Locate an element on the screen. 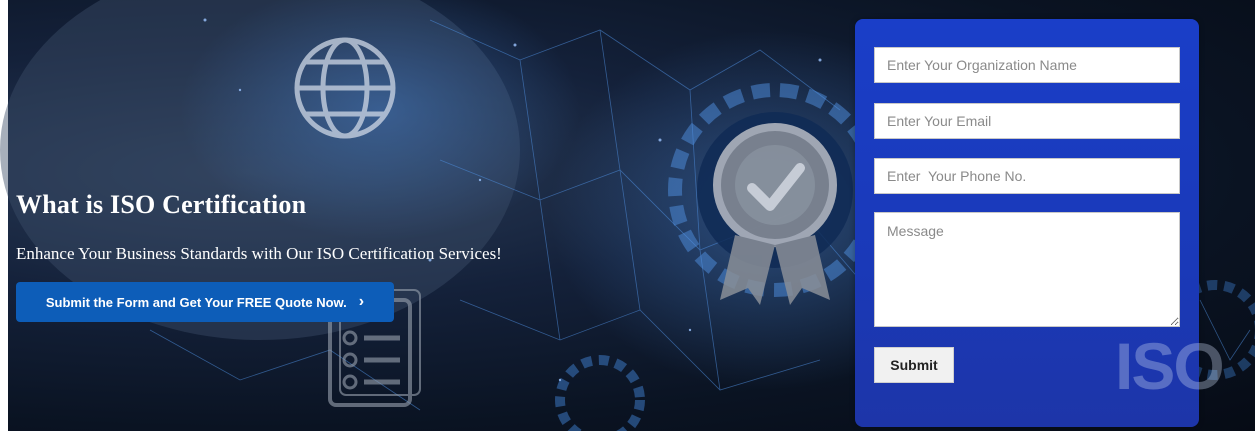  organization-name-input is located at coordinates (1027, 65).